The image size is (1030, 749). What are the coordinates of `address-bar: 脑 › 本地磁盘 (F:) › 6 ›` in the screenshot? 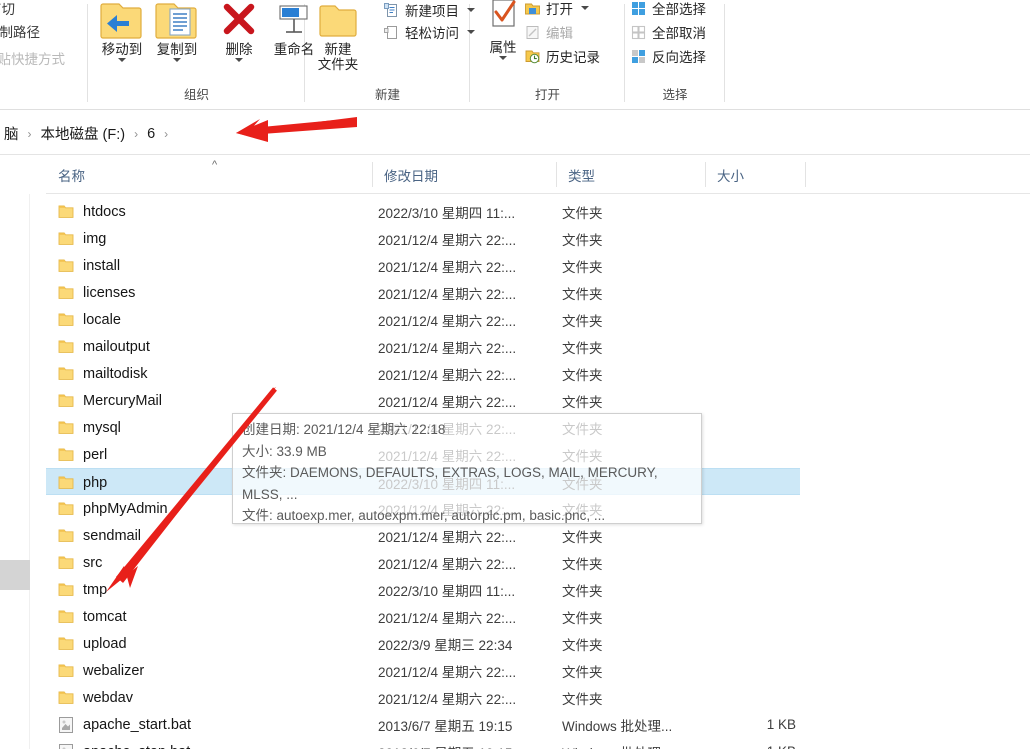 It's located at (515, 132).